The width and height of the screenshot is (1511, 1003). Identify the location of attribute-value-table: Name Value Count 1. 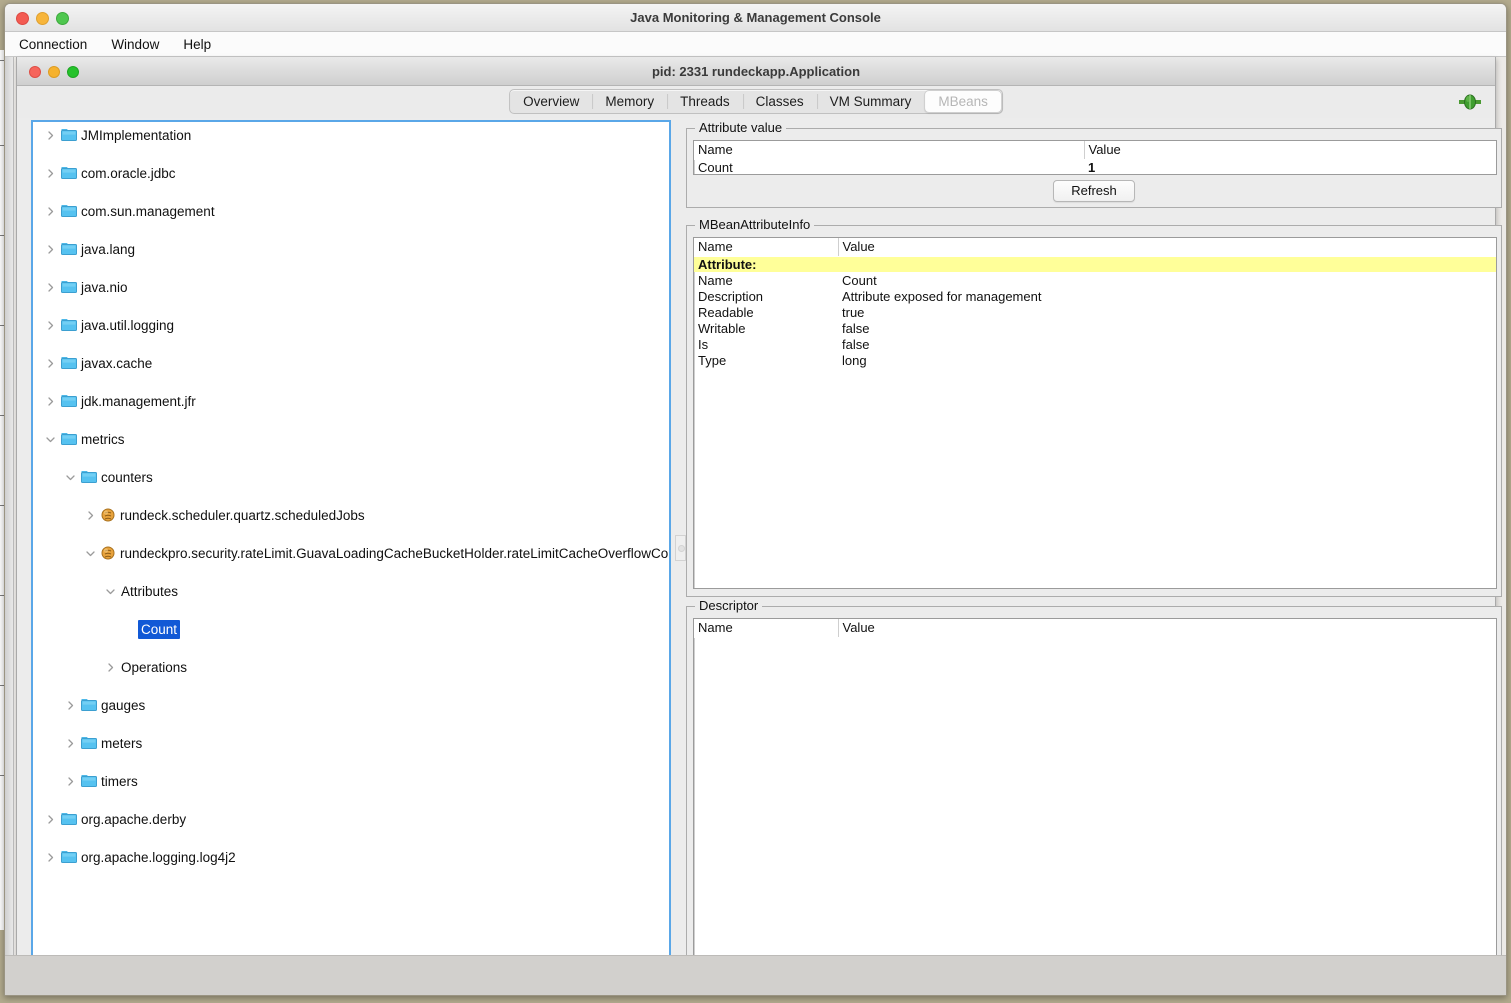
(1095, 158).